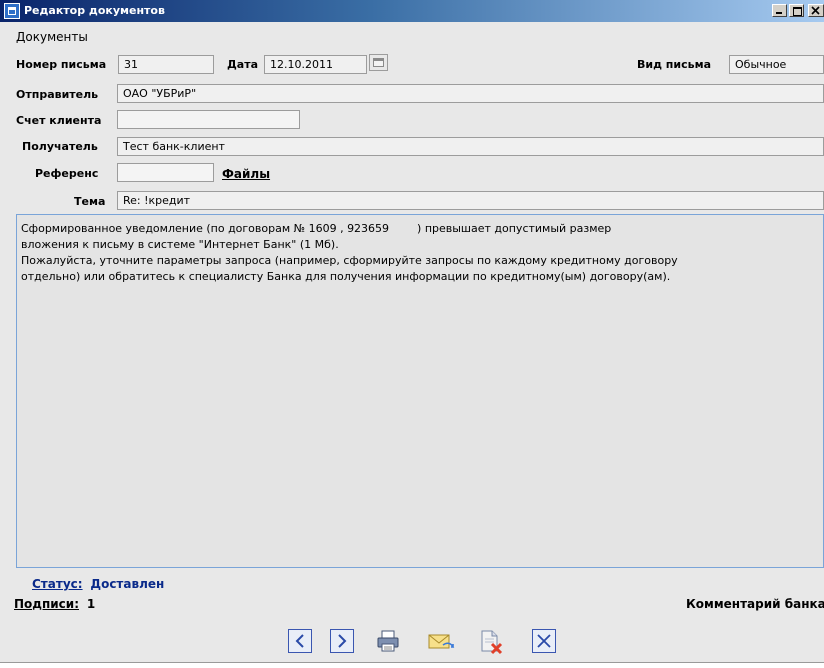 The height and width of the screenshot is (668, 824). What do you see at coordinates (61, 64) in the screenshot?
I see `letter-number-label: Номер письма` at bounding box center [61, 64].